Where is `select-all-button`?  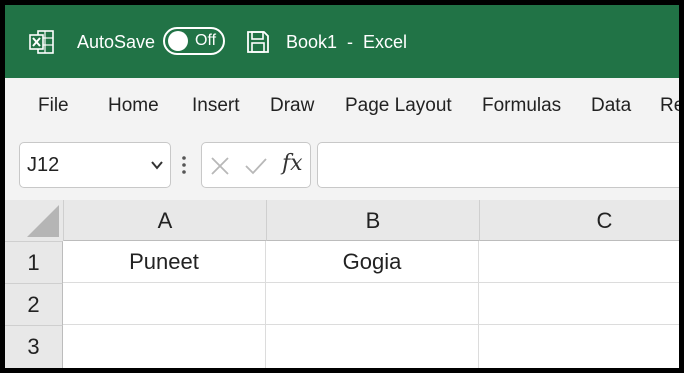 select-all-button is located at coordinates (34, 220).